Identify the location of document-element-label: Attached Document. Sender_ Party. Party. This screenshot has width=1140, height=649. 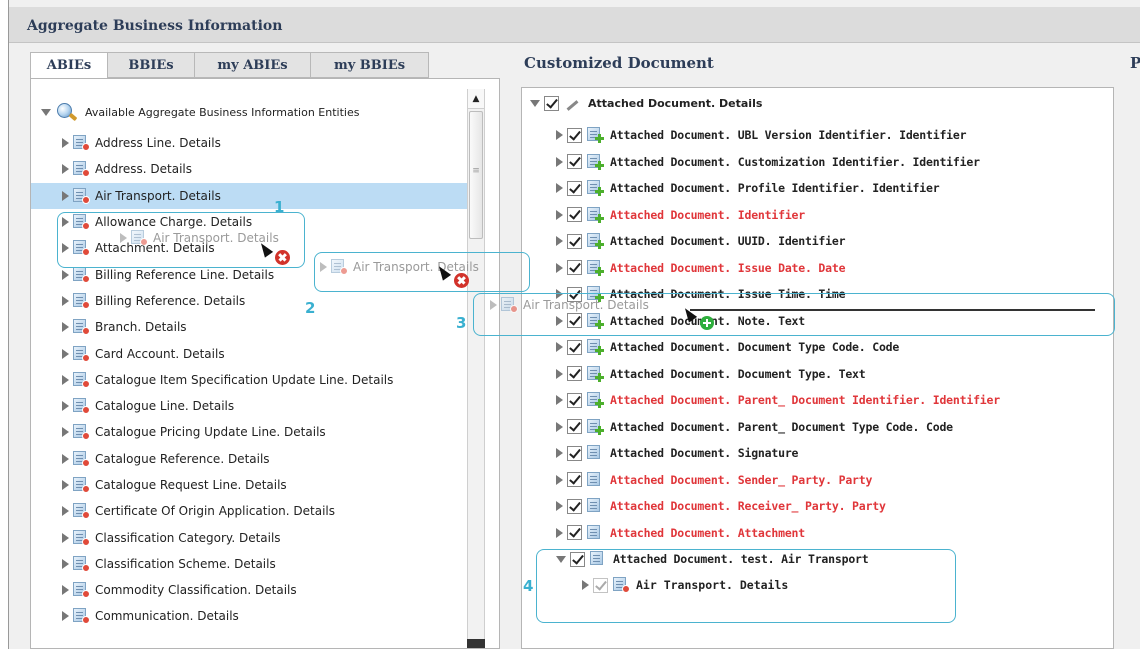
(741, 479).